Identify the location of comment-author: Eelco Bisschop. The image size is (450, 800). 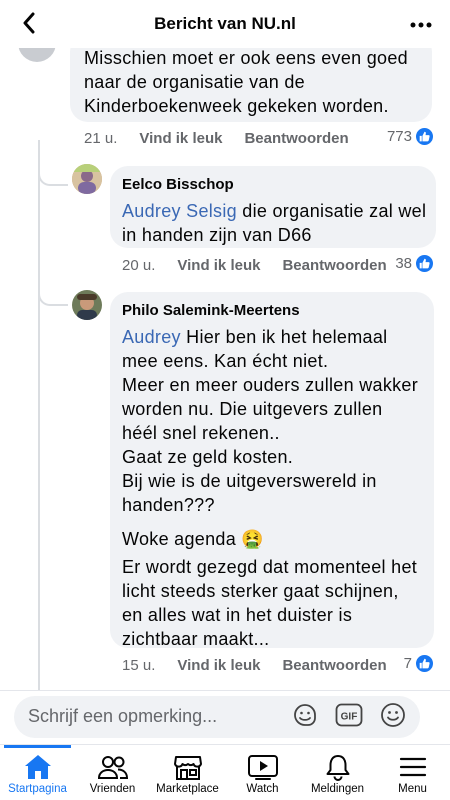
(274, 185).